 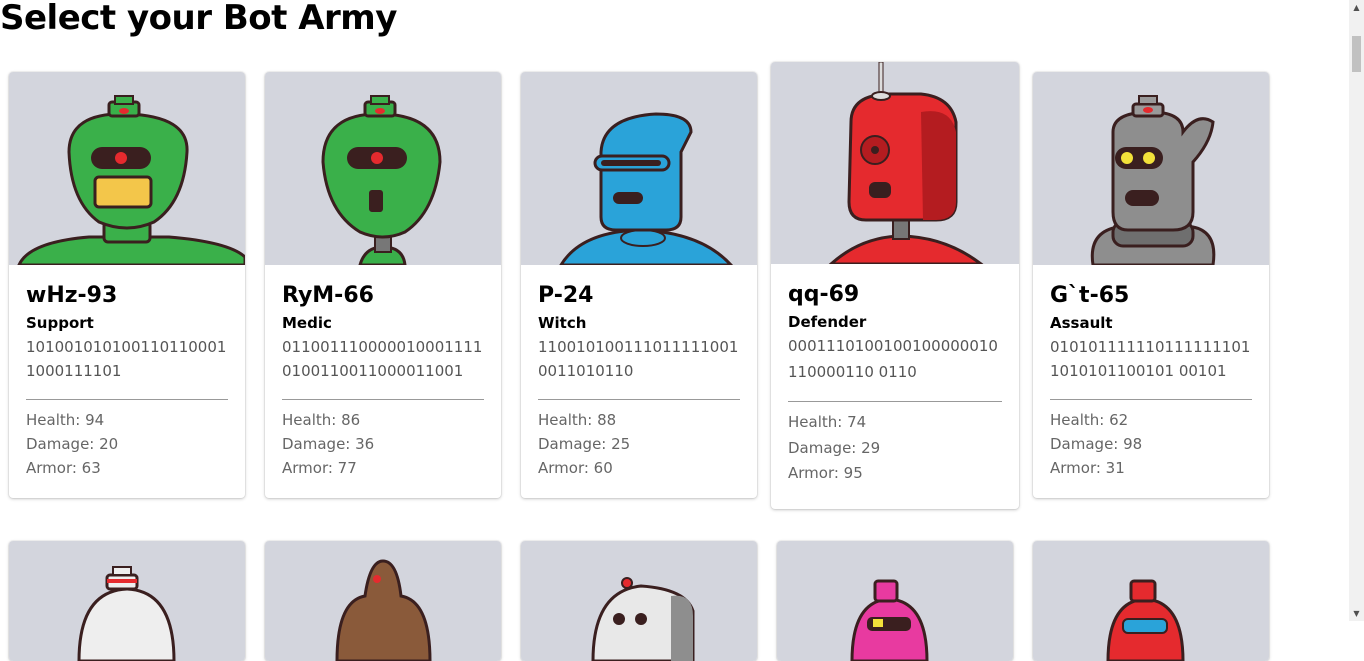 What do you see at coordinates (72, 444) in the screenshot?
I see `bot-damage: Damage: 20` at bounding box center [72, 444].